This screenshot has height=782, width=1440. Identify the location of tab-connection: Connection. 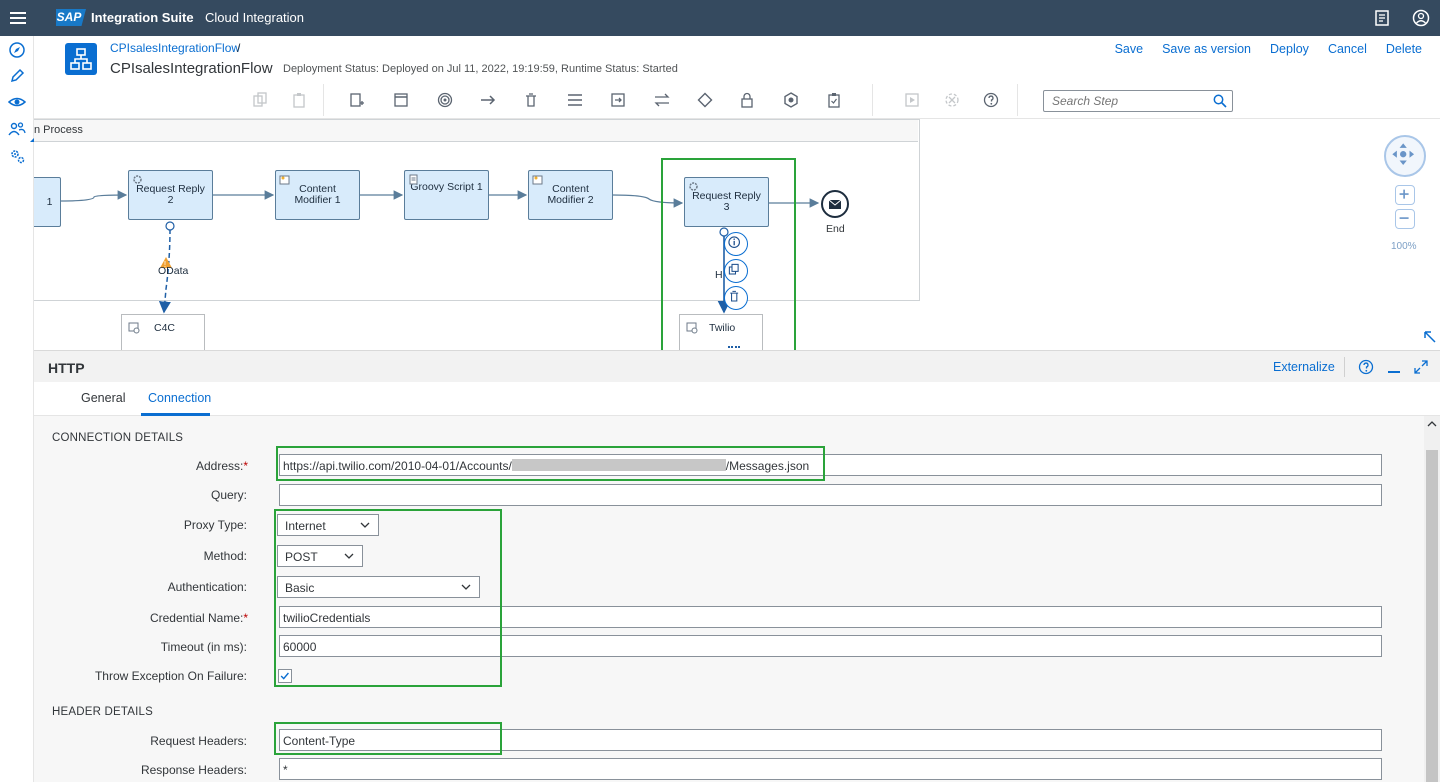
(179, 398).